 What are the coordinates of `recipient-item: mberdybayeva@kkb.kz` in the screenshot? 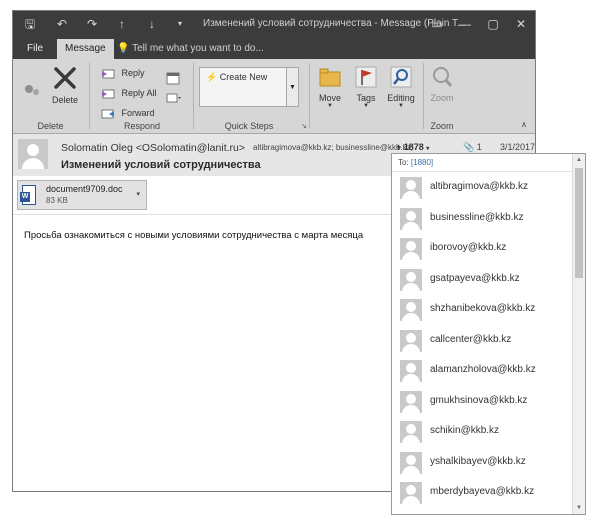 It's located at (482, 494).